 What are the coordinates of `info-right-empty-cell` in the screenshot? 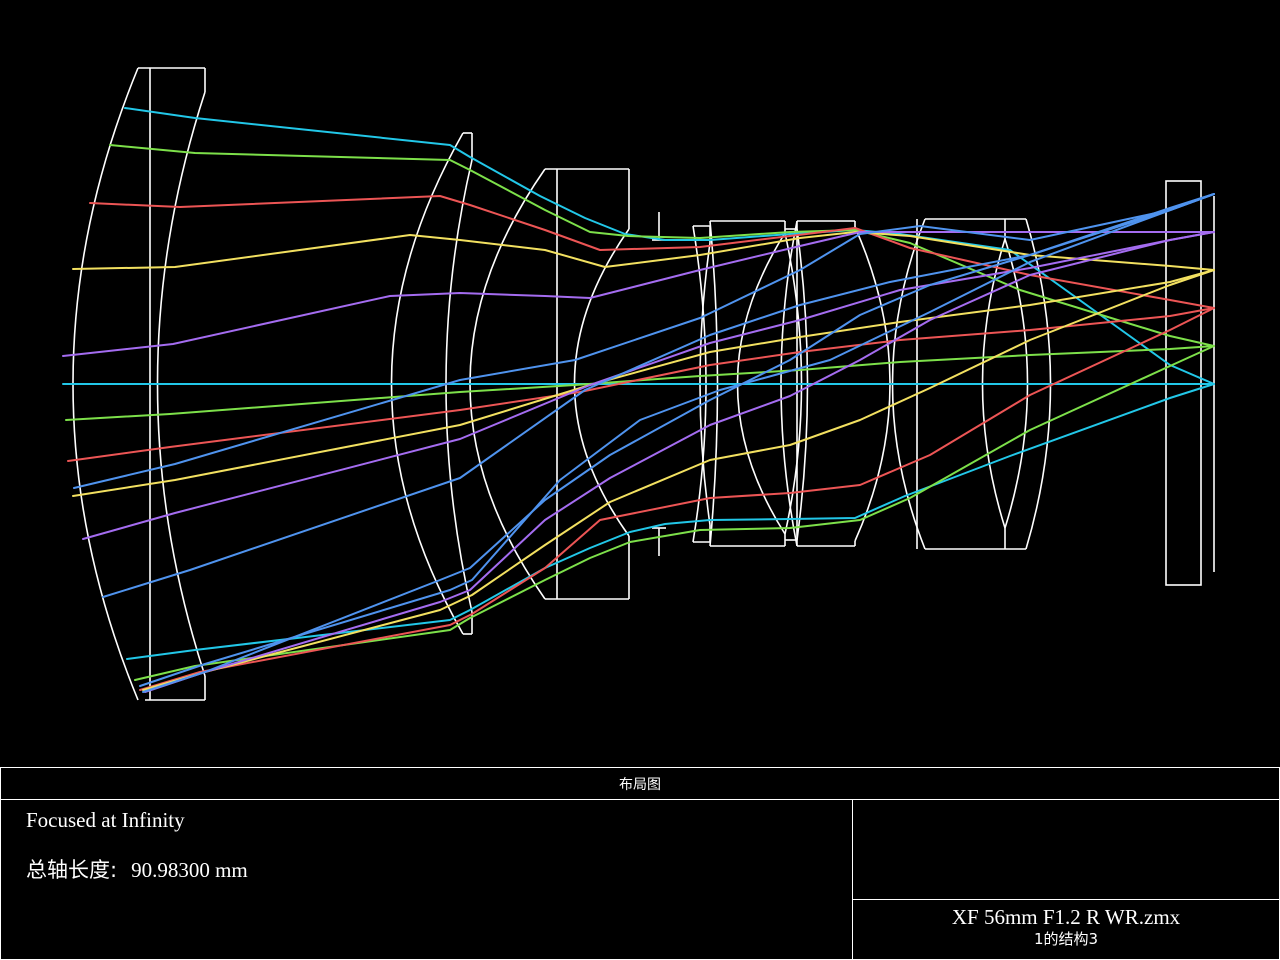 It's located at (1066, 850).